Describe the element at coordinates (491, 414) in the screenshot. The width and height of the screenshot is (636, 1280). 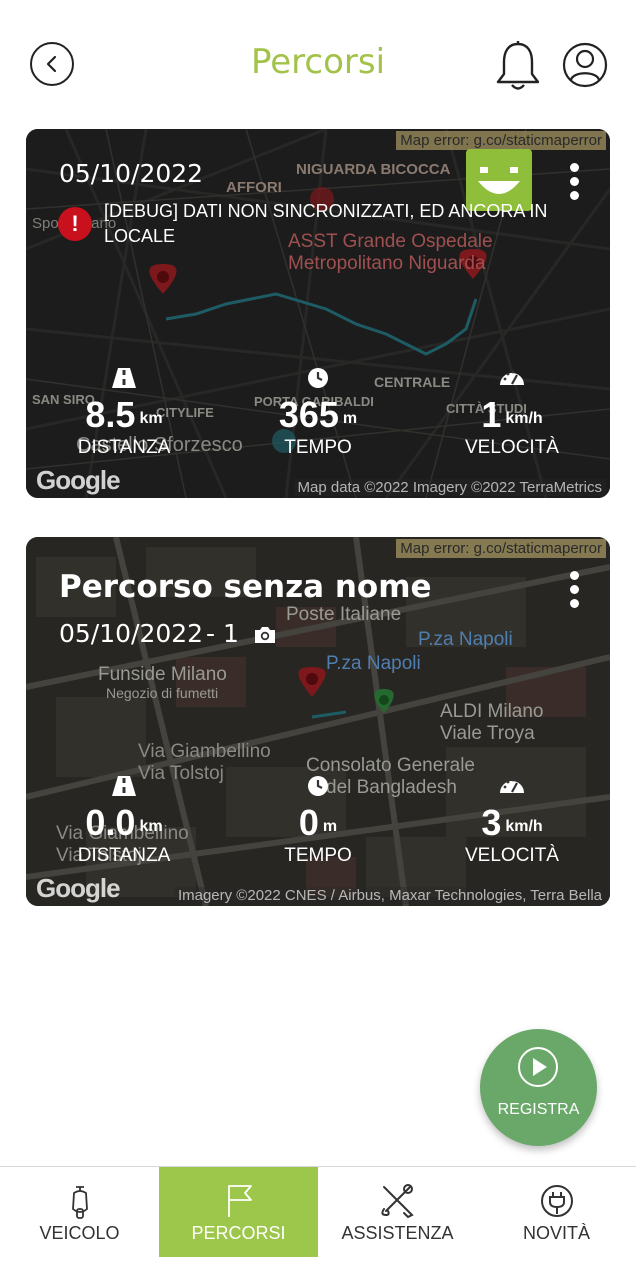
I see `speed-value: 1` at that location.